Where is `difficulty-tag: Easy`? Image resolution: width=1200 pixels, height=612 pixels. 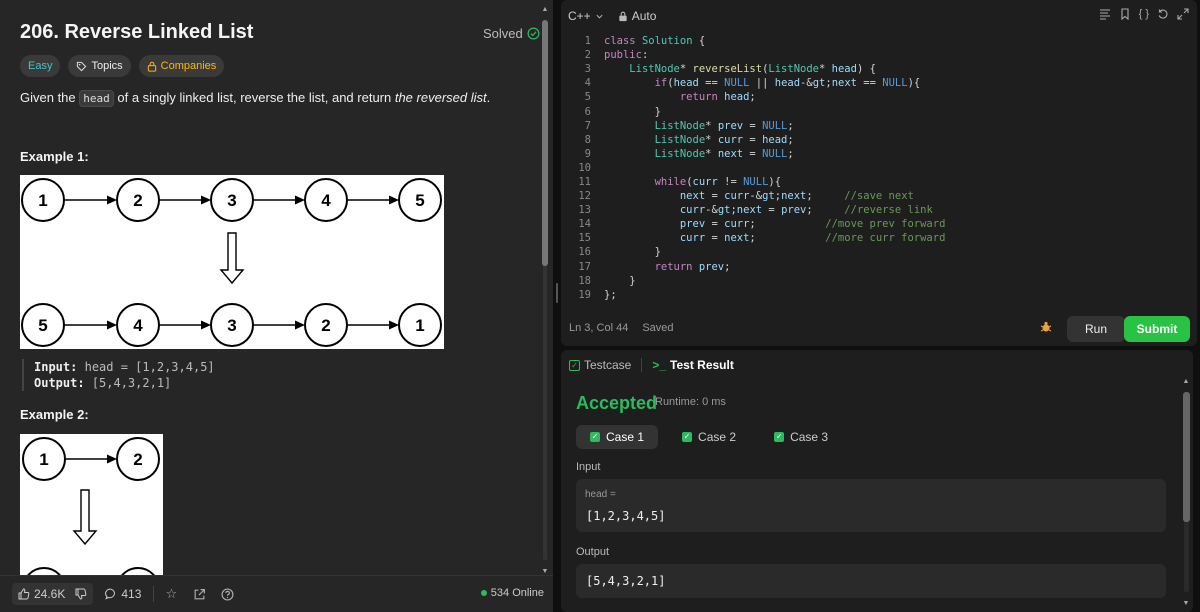 difficulty-tag: Easy is located at coordinates (40, 66).